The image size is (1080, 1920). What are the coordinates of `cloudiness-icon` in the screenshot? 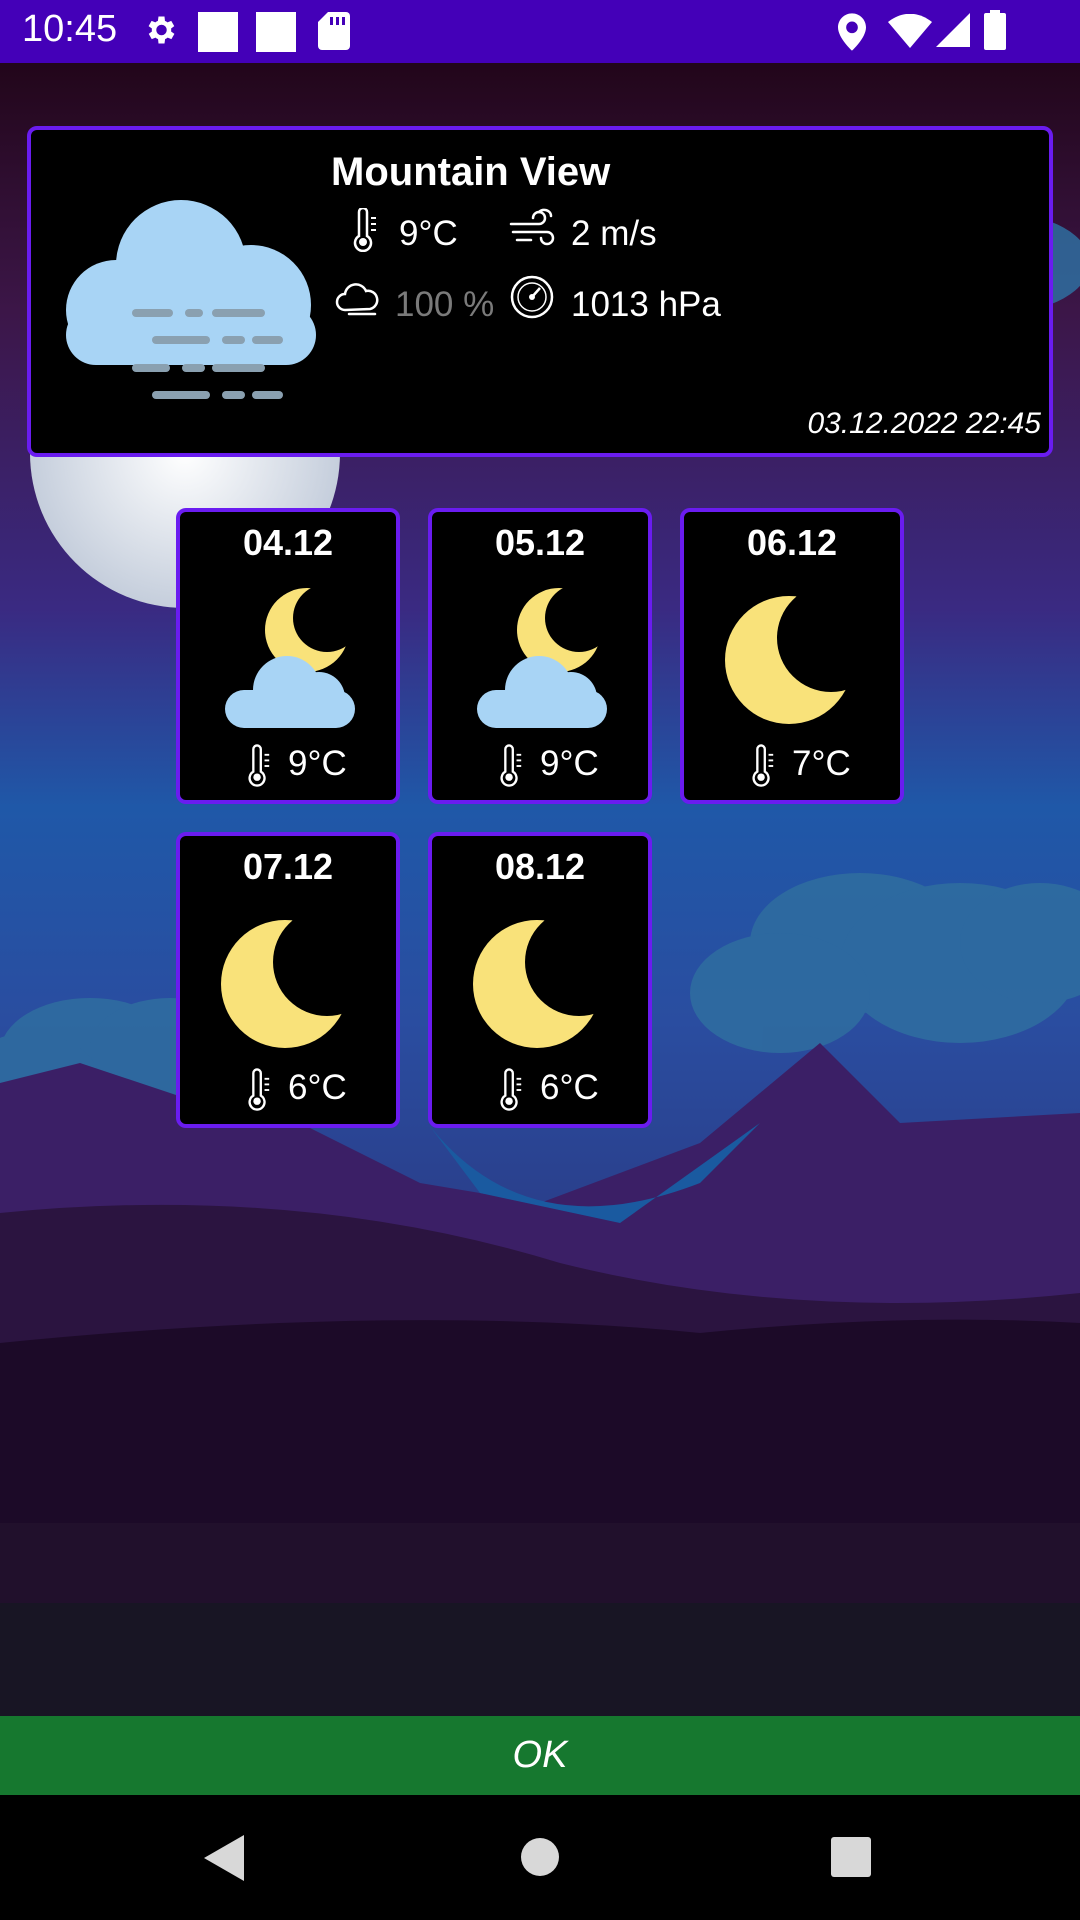 It's located at (358, 300).